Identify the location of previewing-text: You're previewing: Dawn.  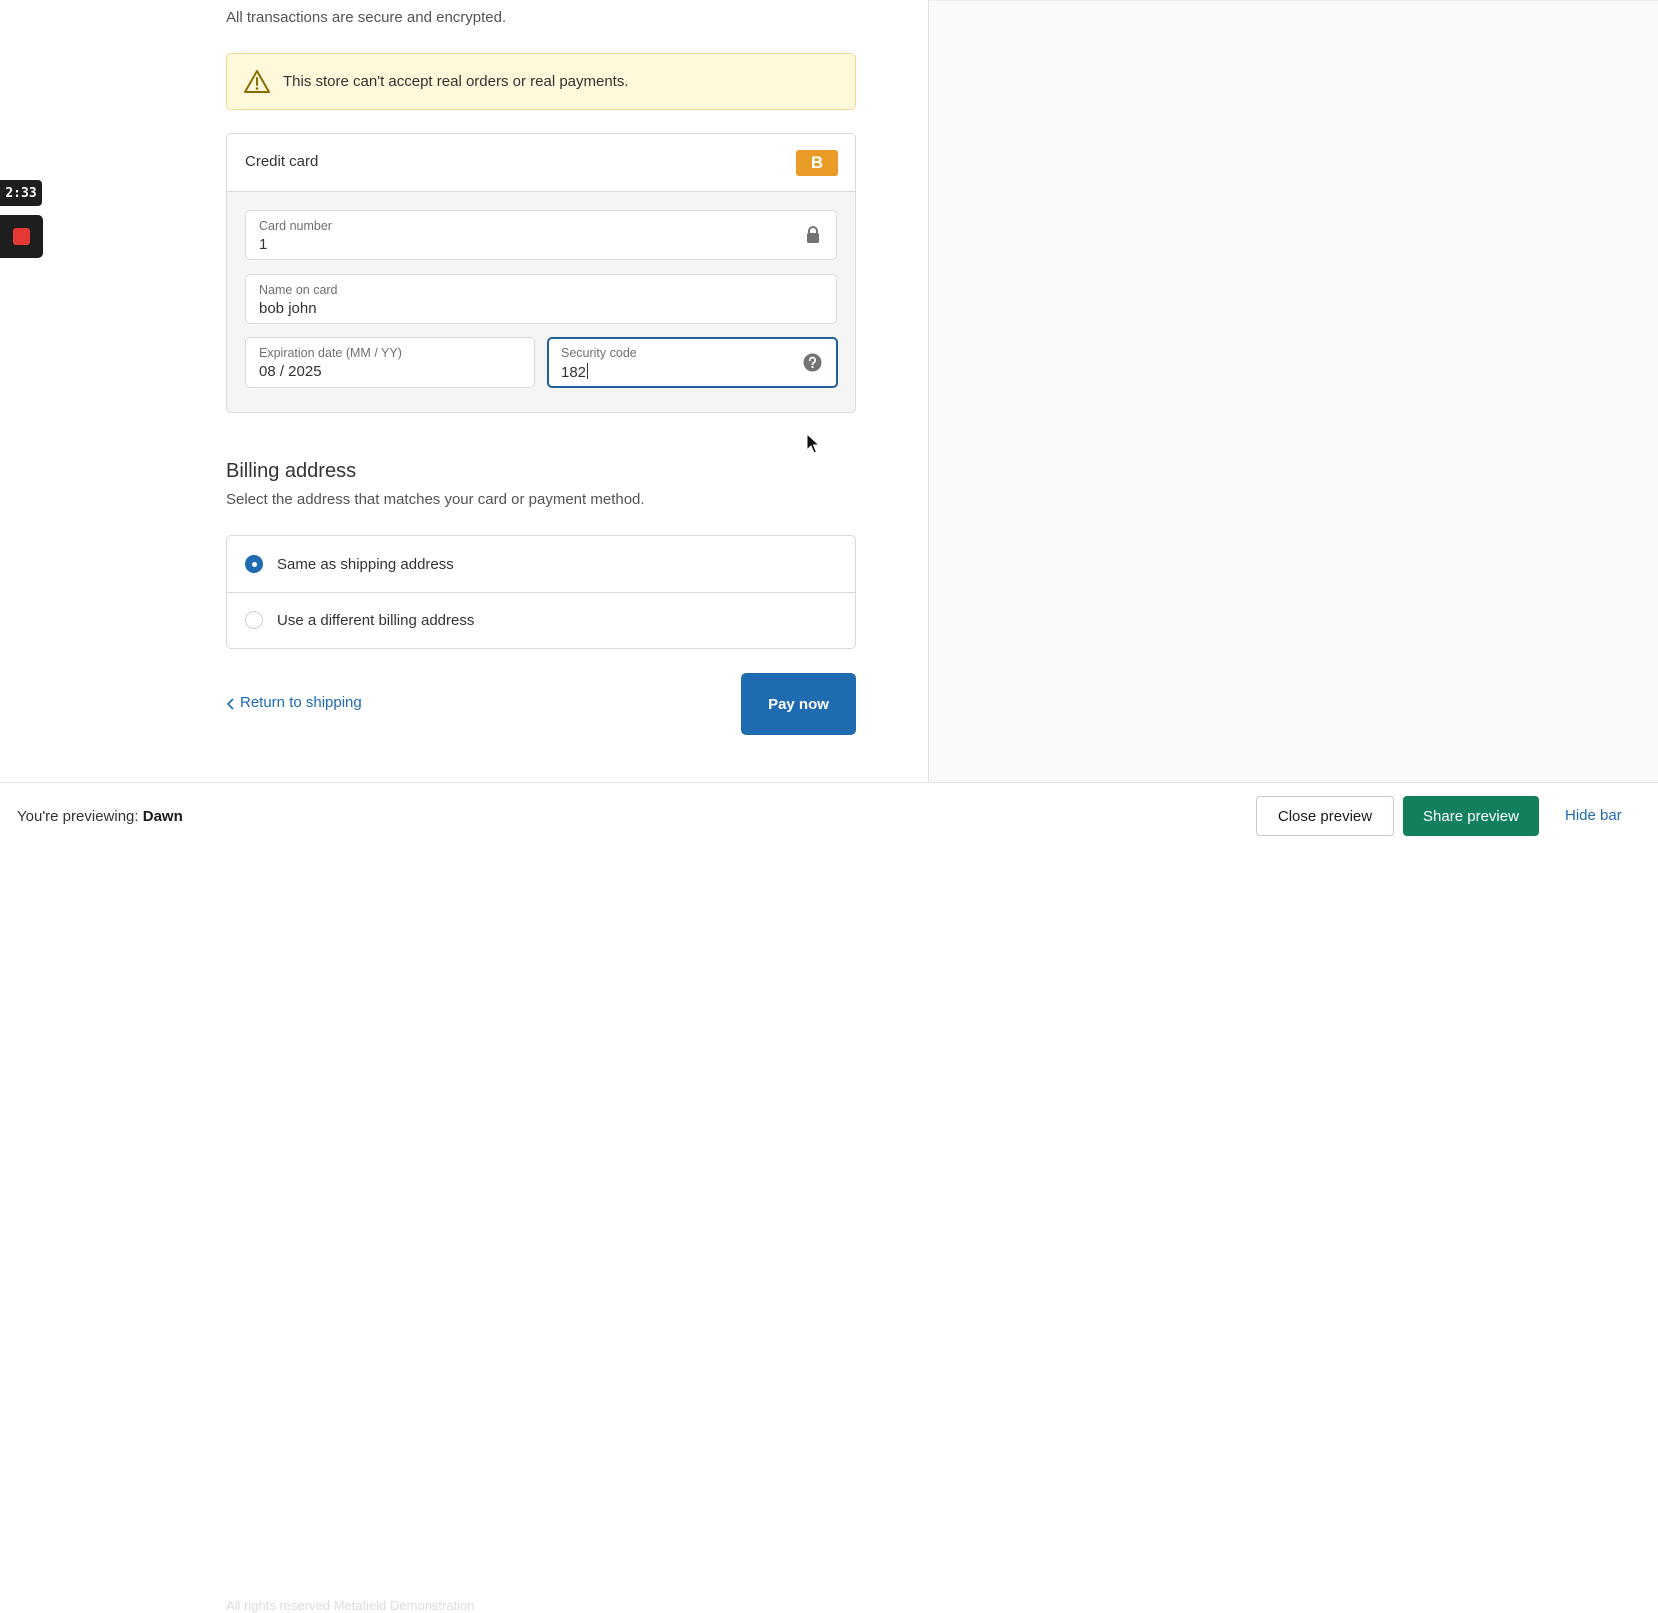
(100, 816).